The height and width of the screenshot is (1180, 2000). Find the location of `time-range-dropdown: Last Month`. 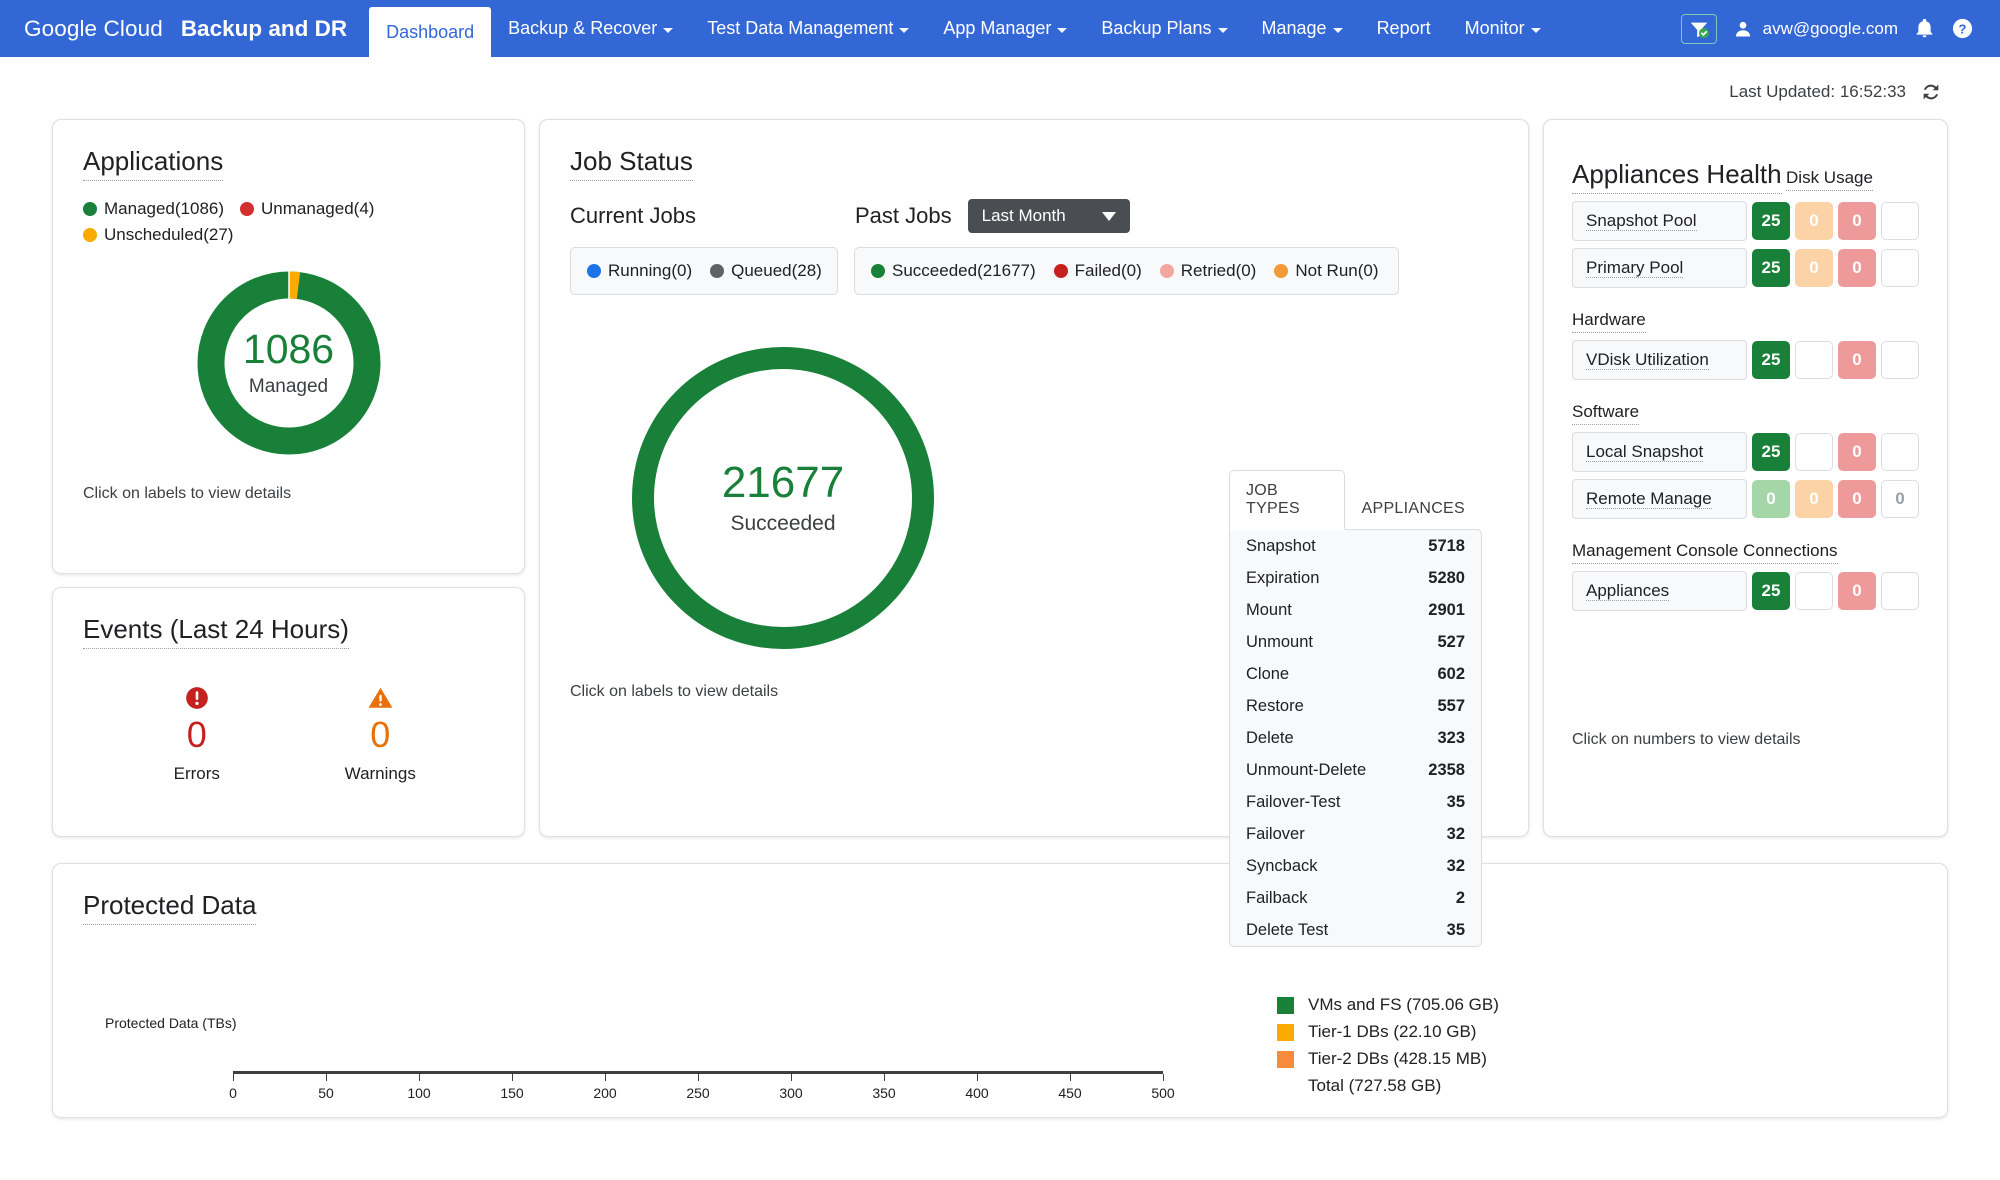

time-range-dropdown: Last Month is located at coordinates (1048, 216).